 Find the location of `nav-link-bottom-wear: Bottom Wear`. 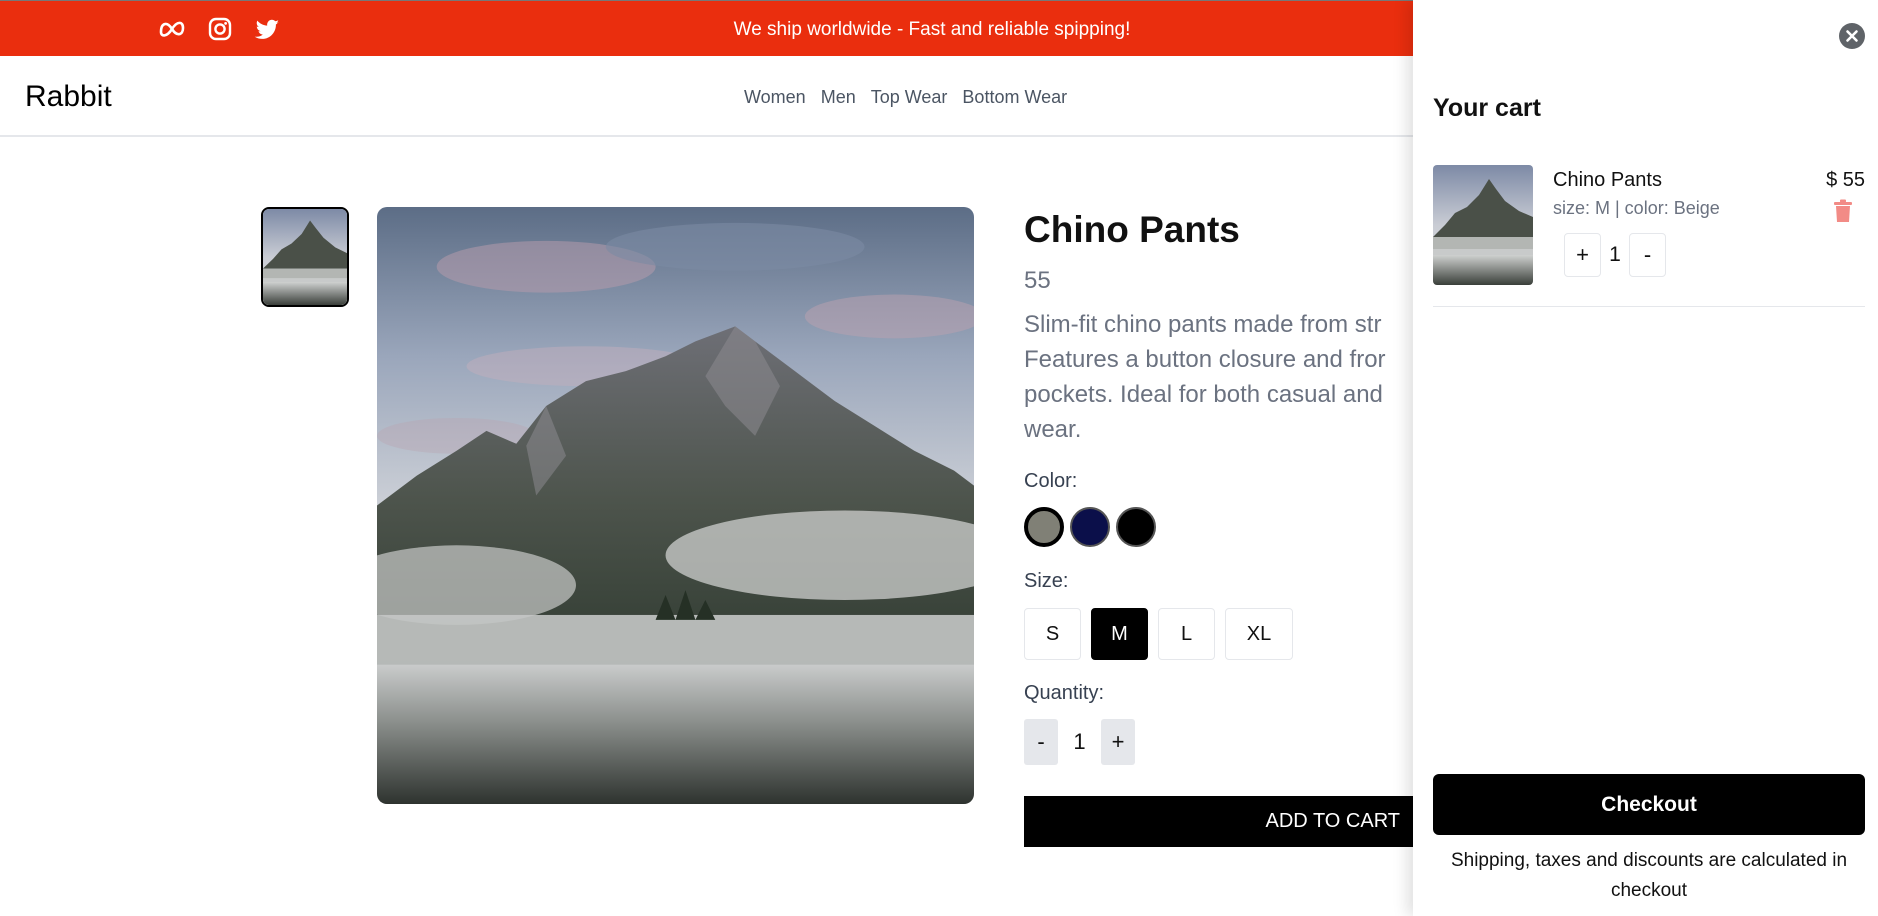

nav-link-bottom-wear: Bottom Wear is located at coordinates (1014, 97).